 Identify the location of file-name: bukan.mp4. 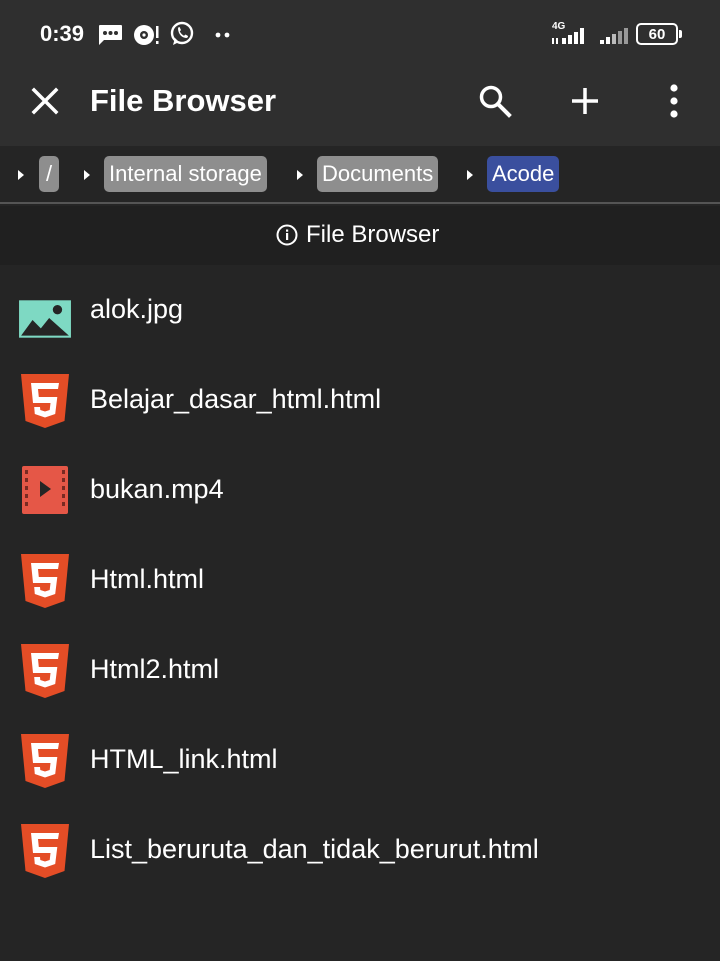
(157, 489).